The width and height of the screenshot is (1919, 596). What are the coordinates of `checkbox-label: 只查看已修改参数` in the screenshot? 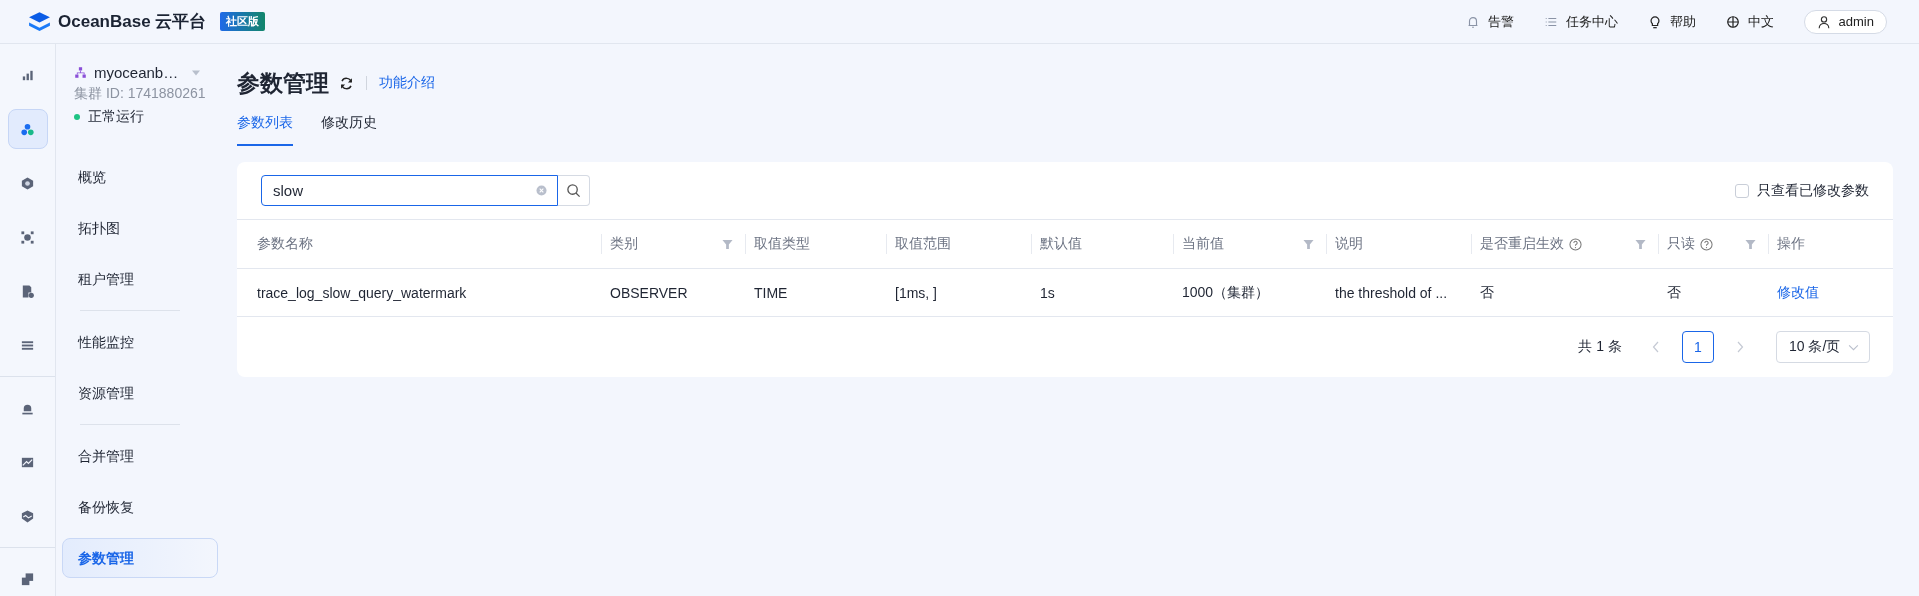 It's located at (1813, 190).